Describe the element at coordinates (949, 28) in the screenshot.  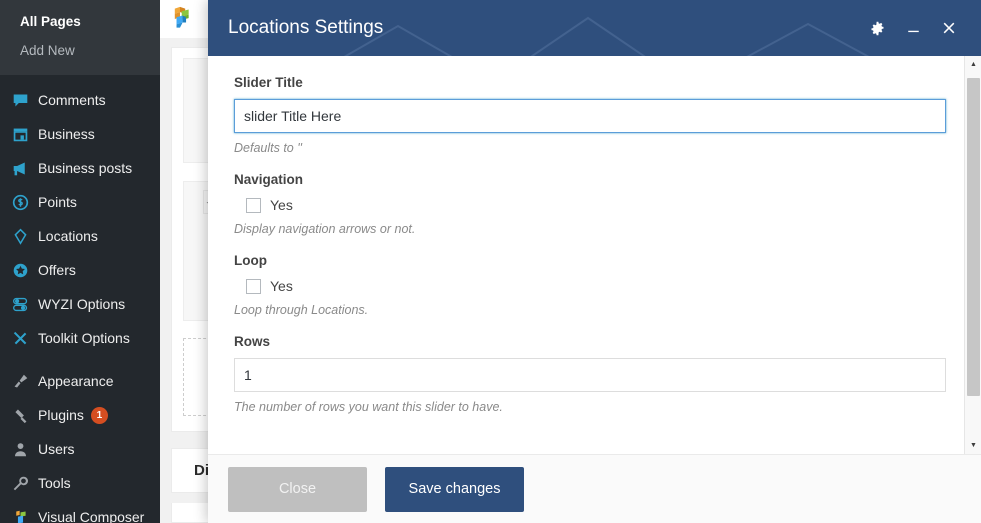
I see `close-icon` at that location.